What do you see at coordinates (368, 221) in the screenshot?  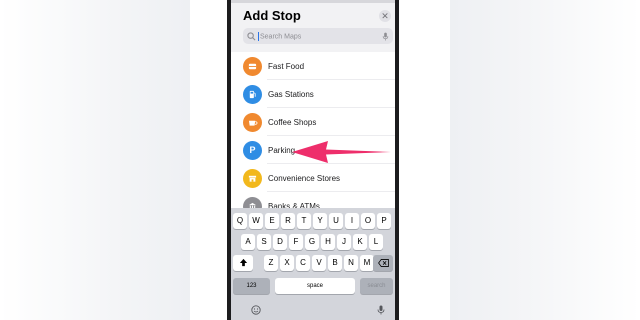 I see `key-o: O` at bounding box center [368, 221].